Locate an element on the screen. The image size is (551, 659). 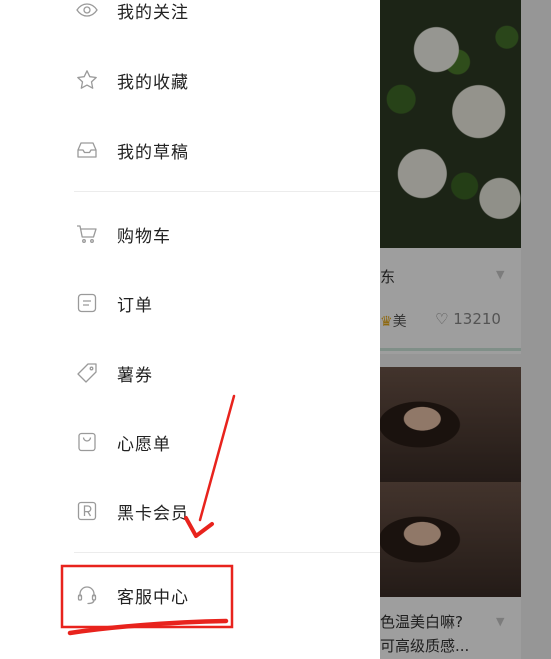
feed-card-author: ♛美 is located at coordinates (393, 321).